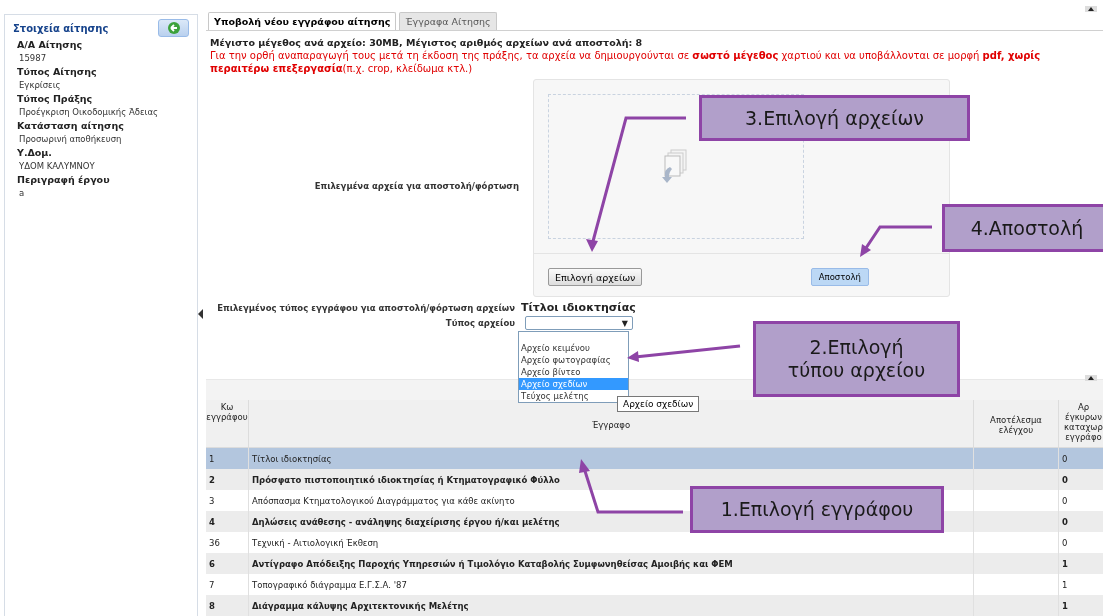 This screenshot has width=1103, height=616. I want to click on table-cell: Πρόσφατο πιστοποιητικό ιδιοκτησίας ή Κτηματογραφικό Φύλλο, so click(611, 479).